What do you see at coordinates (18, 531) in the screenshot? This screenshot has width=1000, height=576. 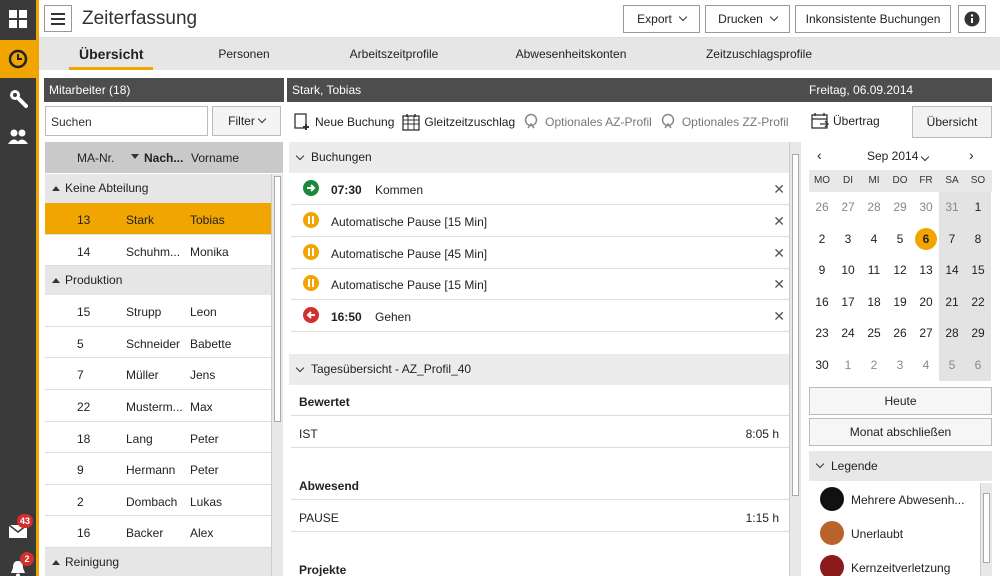 I see `mail-icon: 43` at bounding box center [18, 531].